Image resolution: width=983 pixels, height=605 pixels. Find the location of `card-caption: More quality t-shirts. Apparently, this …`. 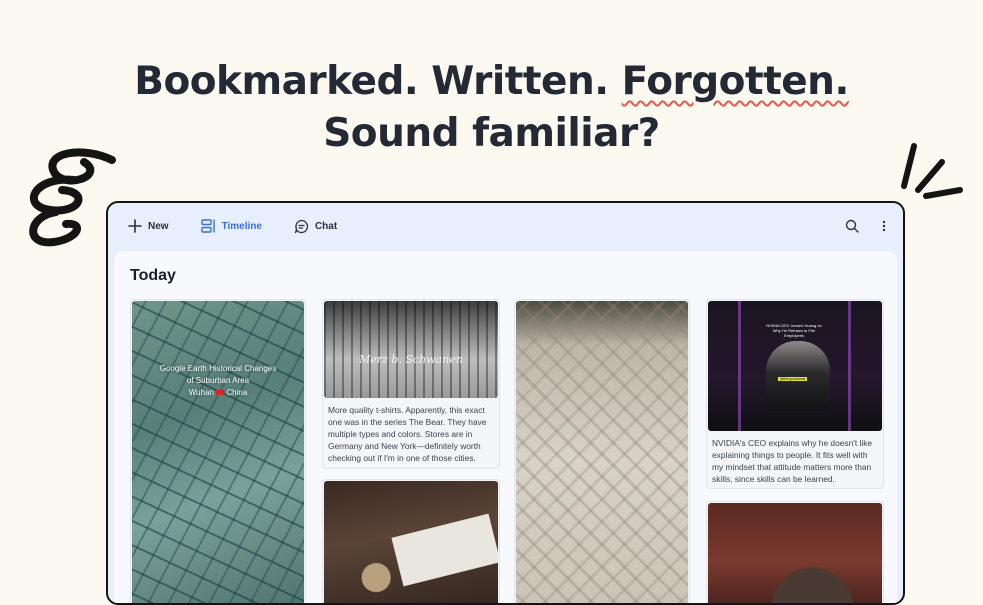

card-caption: More quality t-shirts. Apparently, this … is located at coordinates (407, 434).